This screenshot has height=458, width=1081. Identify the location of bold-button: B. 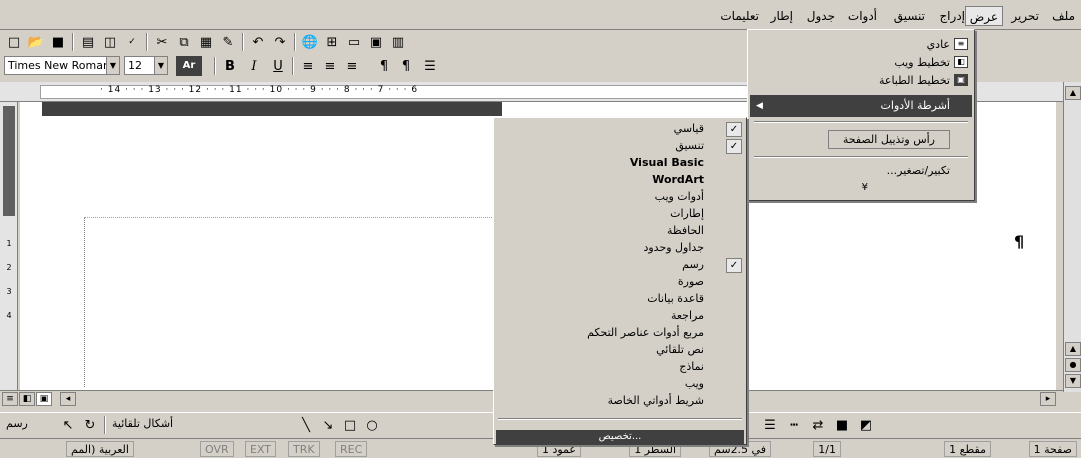
(230, 66).